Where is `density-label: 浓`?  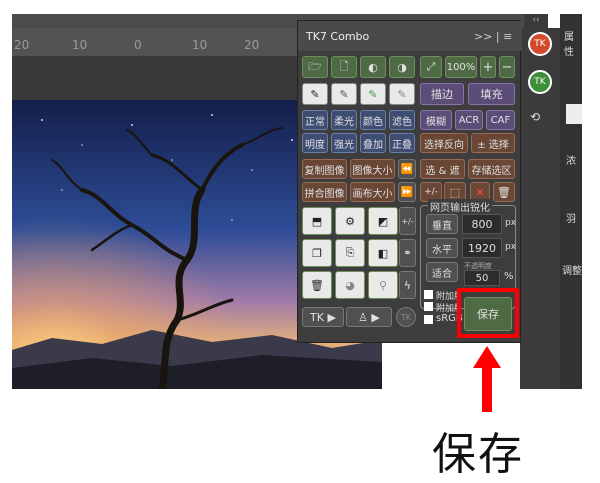 density-label: 浓 is located at coordinates (571, 161).